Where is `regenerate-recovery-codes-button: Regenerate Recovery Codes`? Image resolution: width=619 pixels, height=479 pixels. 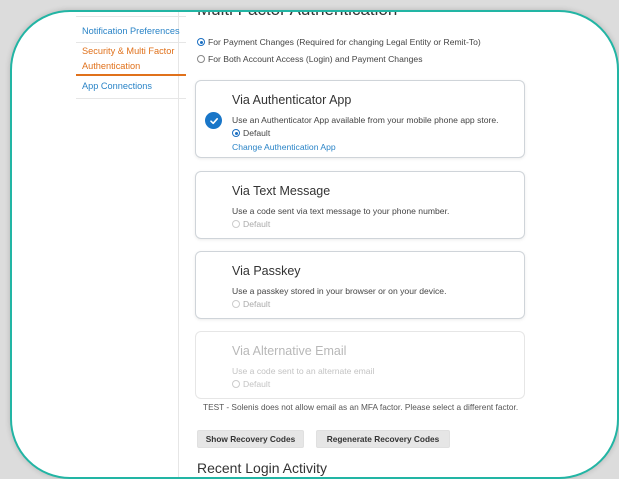
regenerate-recovery-codes-button: Regenerate Recovery Codes is located at coordinates (383, 439).